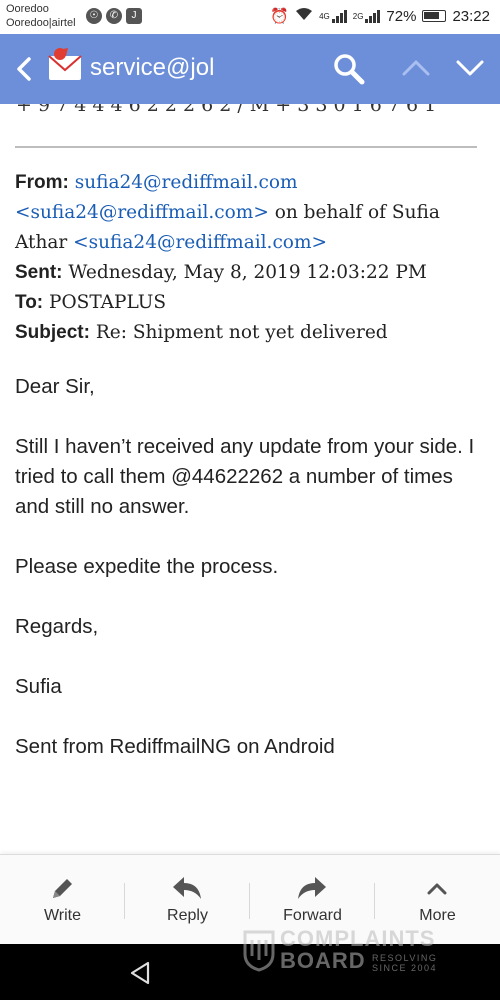 The image size is (500, 1000). What do you see at coordinates (470, 68) in the screenshot?
I see `next-icon` at bounding box center [470, 68].